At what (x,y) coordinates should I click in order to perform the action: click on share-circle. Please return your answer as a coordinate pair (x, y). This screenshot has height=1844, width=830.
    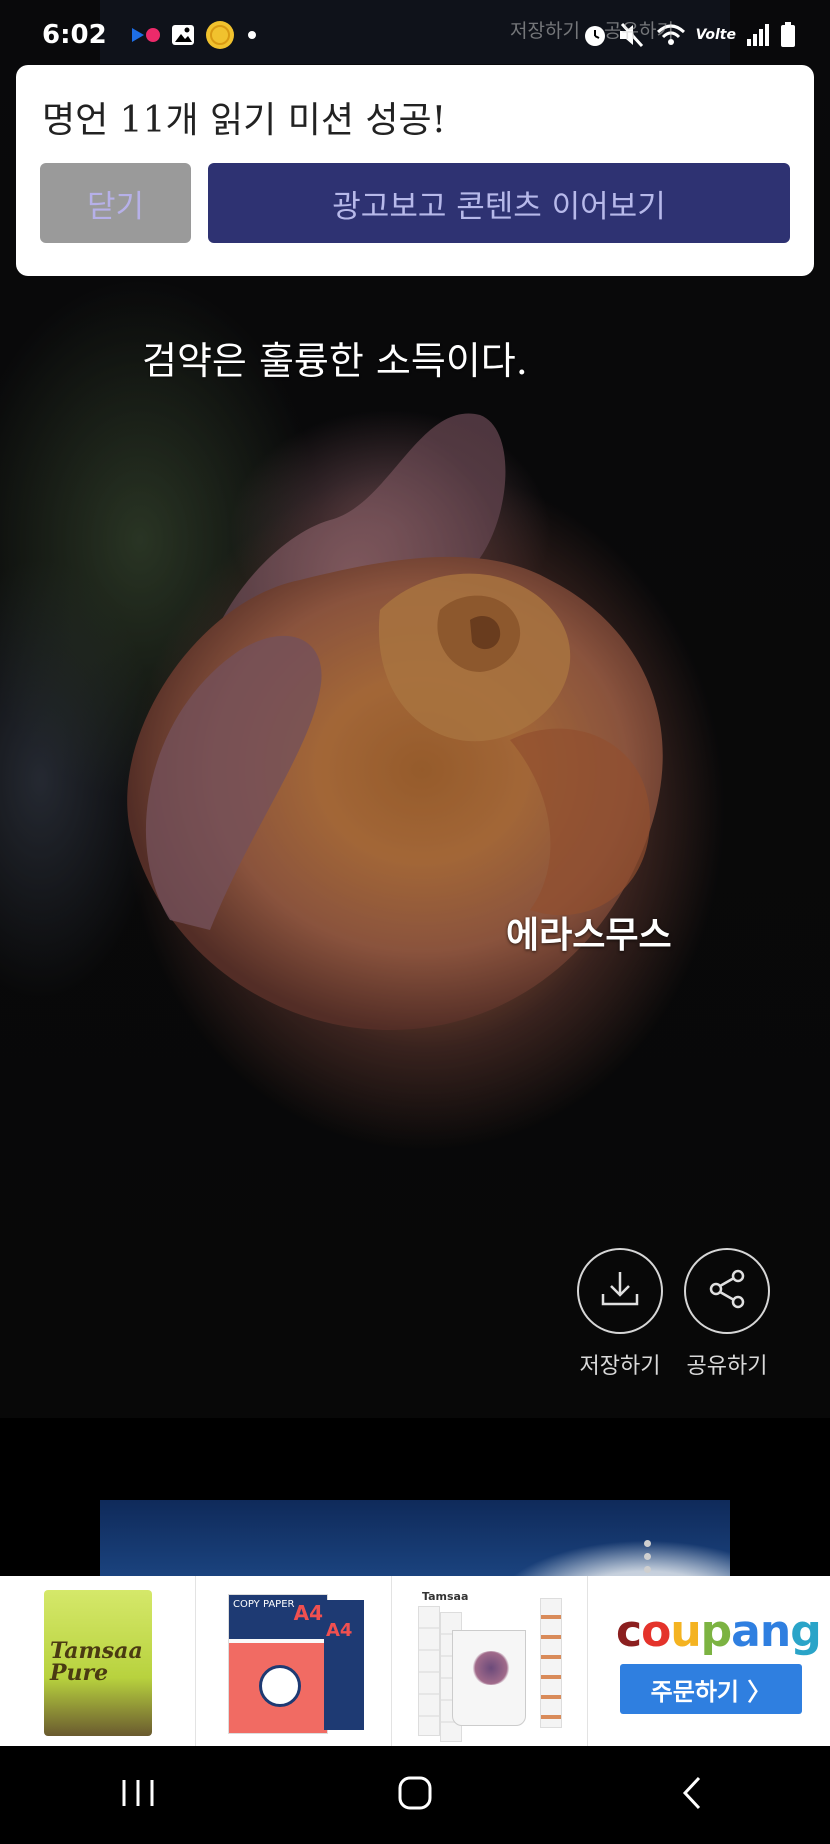
    Looking at the image, I should click on (727, 1291).